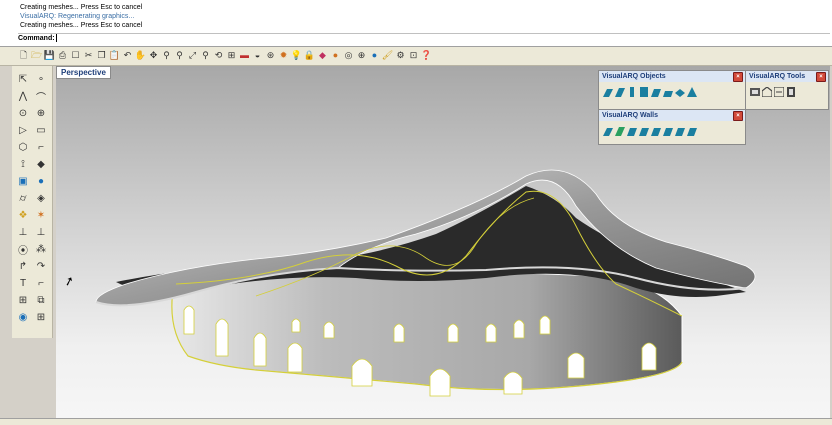  What do you see at coordinates (791, 91) in the screenshot?
I see `settings-icon` at bounding box center [791, 91].